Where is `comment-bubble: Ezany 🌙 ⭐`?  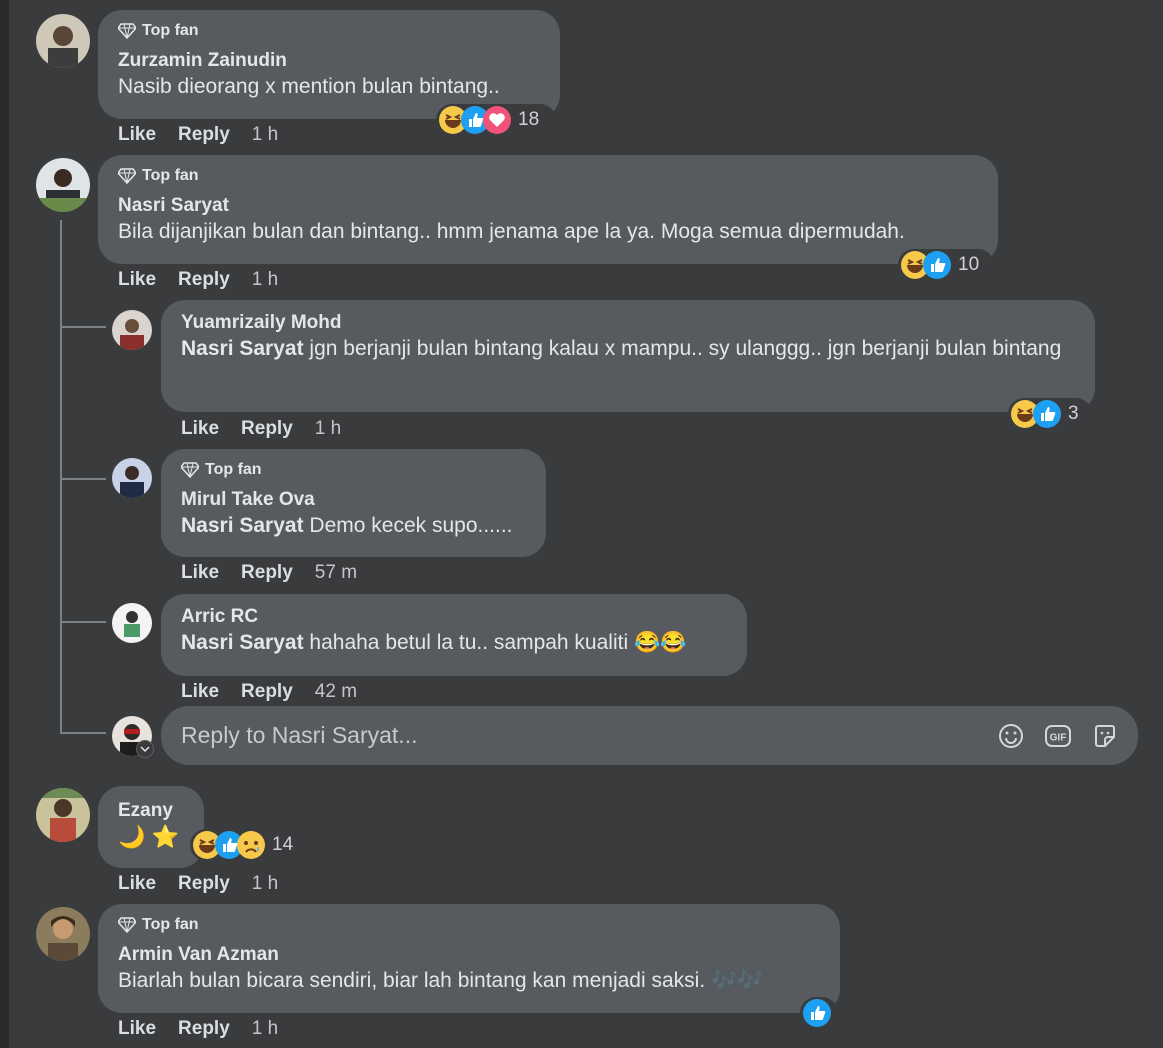
comment-bubble: Ezany 🌙 ⭐ is located at coordinates (151, 827).